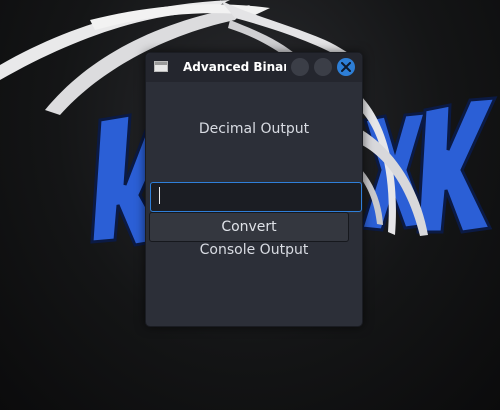 This screenshot has width=500, height=410. Describe the element at coordinates (300, 67) in the screenshot. I see `minimize-button` at that location.